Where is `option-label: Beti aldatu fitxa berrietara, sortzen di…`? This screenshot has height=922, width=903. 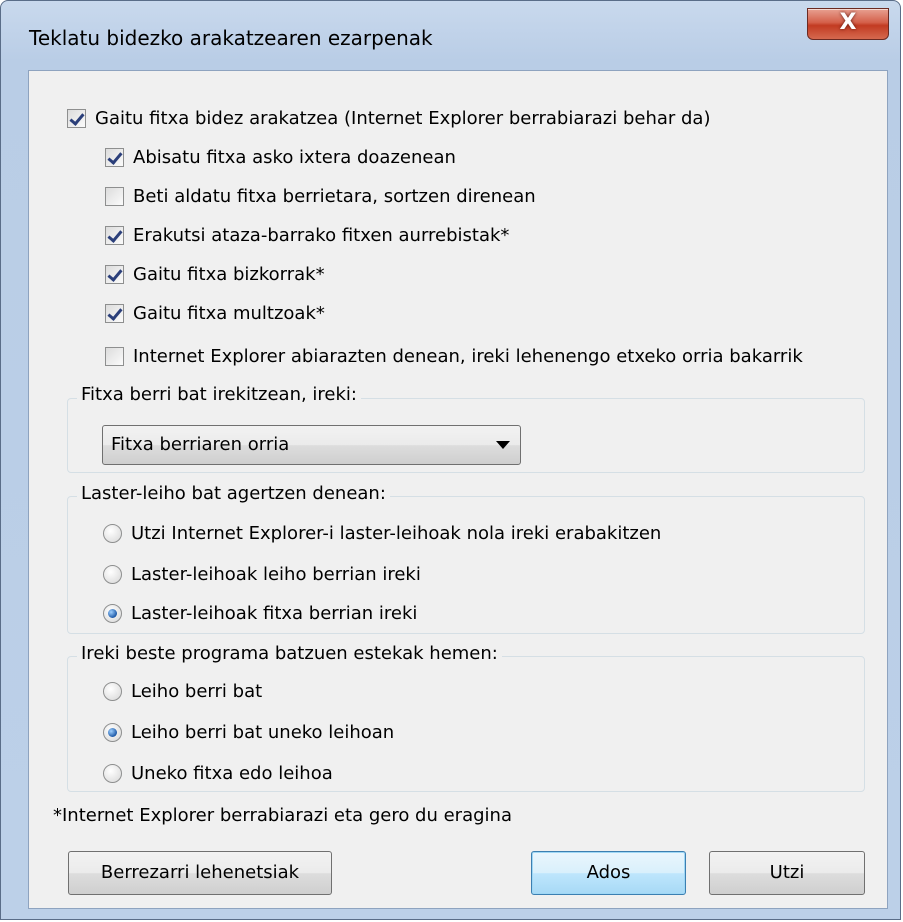
option-label: Beti aldatu fitxa berrietara, sortzen di… is located at coordinates (334, 196).